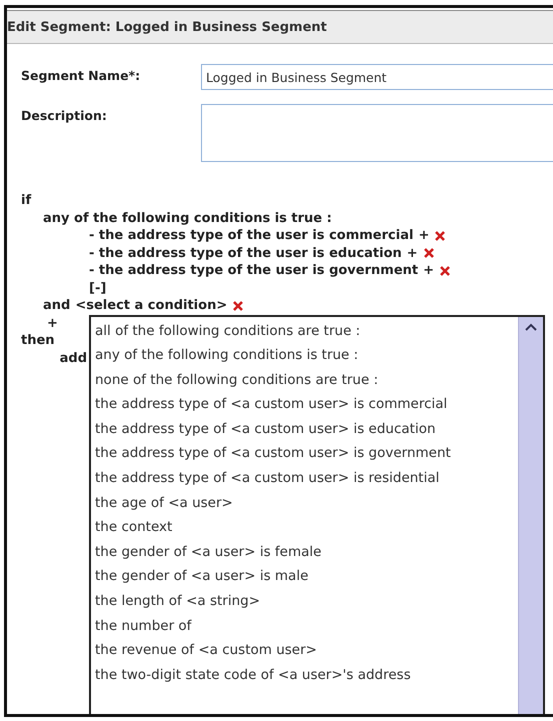 Image resolution: width=553 pixels, height=721 pixels. What do you see at coordinates (56, 305) in the screenshot?
I see `and-keyword: and` at bounding box center [56, 305].